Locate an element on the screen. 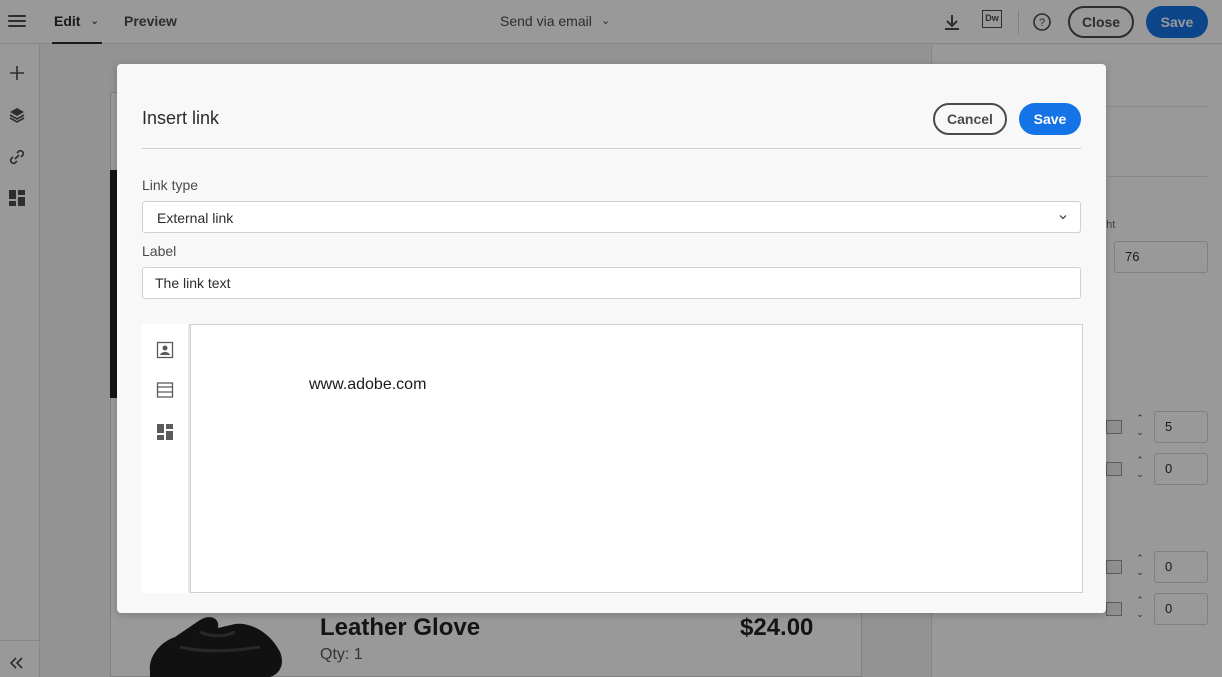 This screenshot has width=1222, height=677. dialog-save-button: Save is located at coordinates (1050, 119).